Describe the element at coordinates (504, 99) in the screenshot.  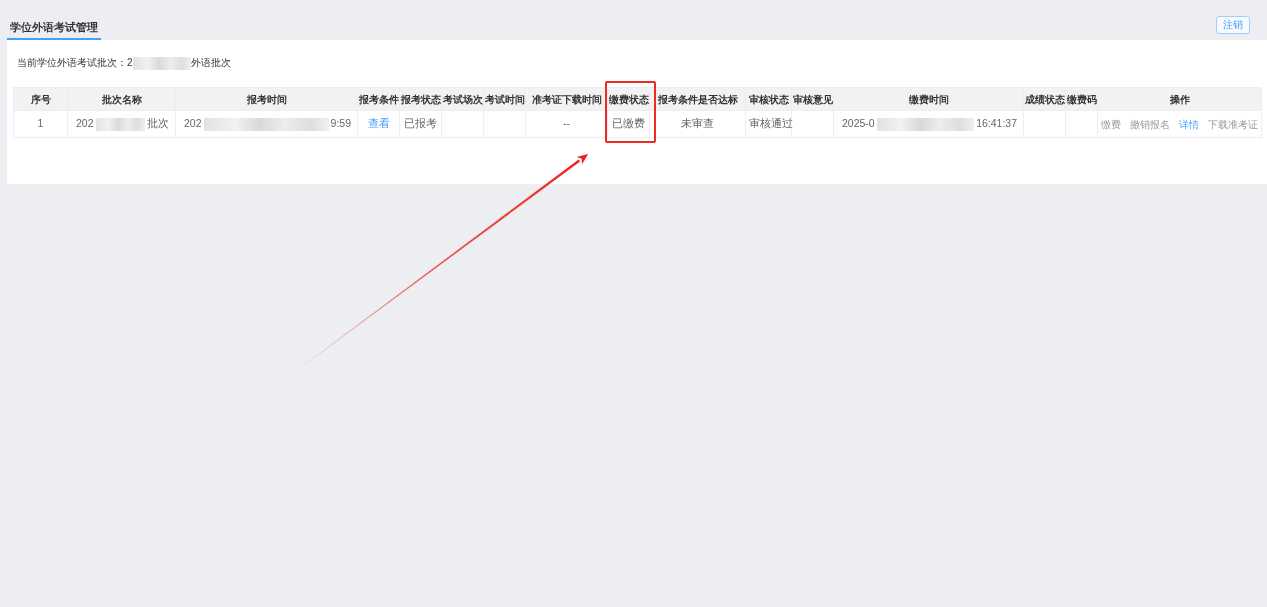
I see `column-header: 考试时间` at that location.